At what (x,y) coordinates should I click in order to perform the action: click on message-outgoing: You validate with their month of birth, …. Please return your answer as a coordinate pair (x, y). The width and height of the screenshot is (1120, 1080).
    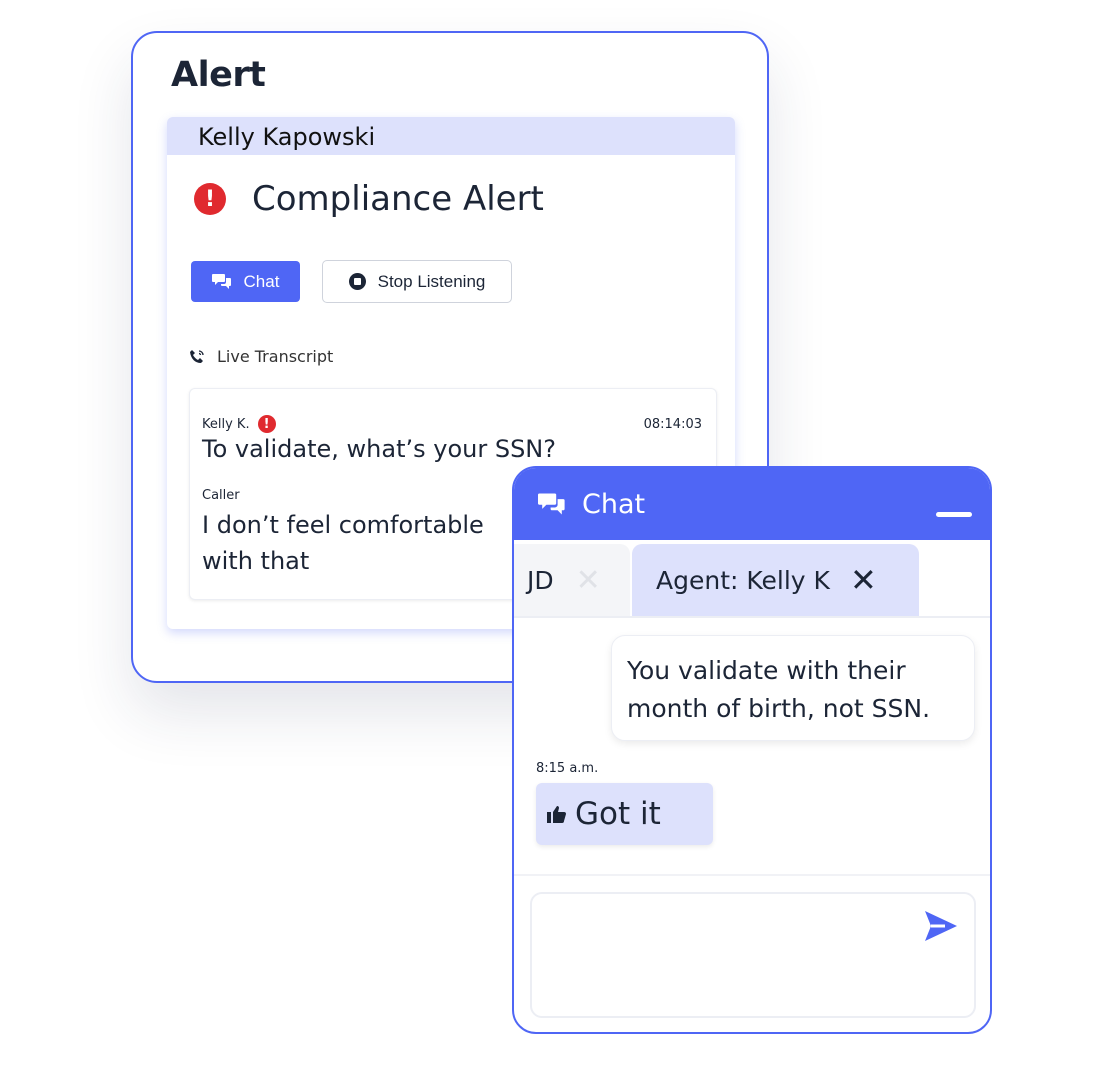
    Looking at the image, I should click on (793, 688).